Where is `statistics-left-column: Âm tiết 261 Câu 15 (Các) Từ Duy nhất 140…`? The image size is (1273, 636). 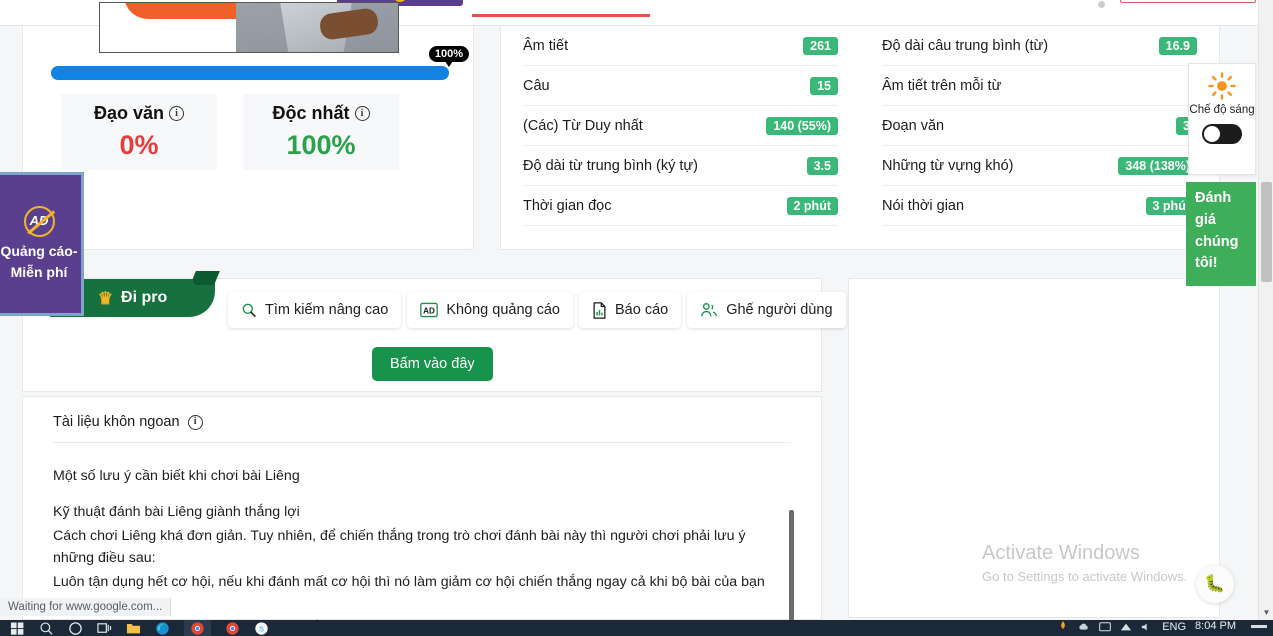 statistics-left-column: Âm tiết 261 Câu 15 (Các) Từ Duy nhất 140… is located at coordinates (680, 137).